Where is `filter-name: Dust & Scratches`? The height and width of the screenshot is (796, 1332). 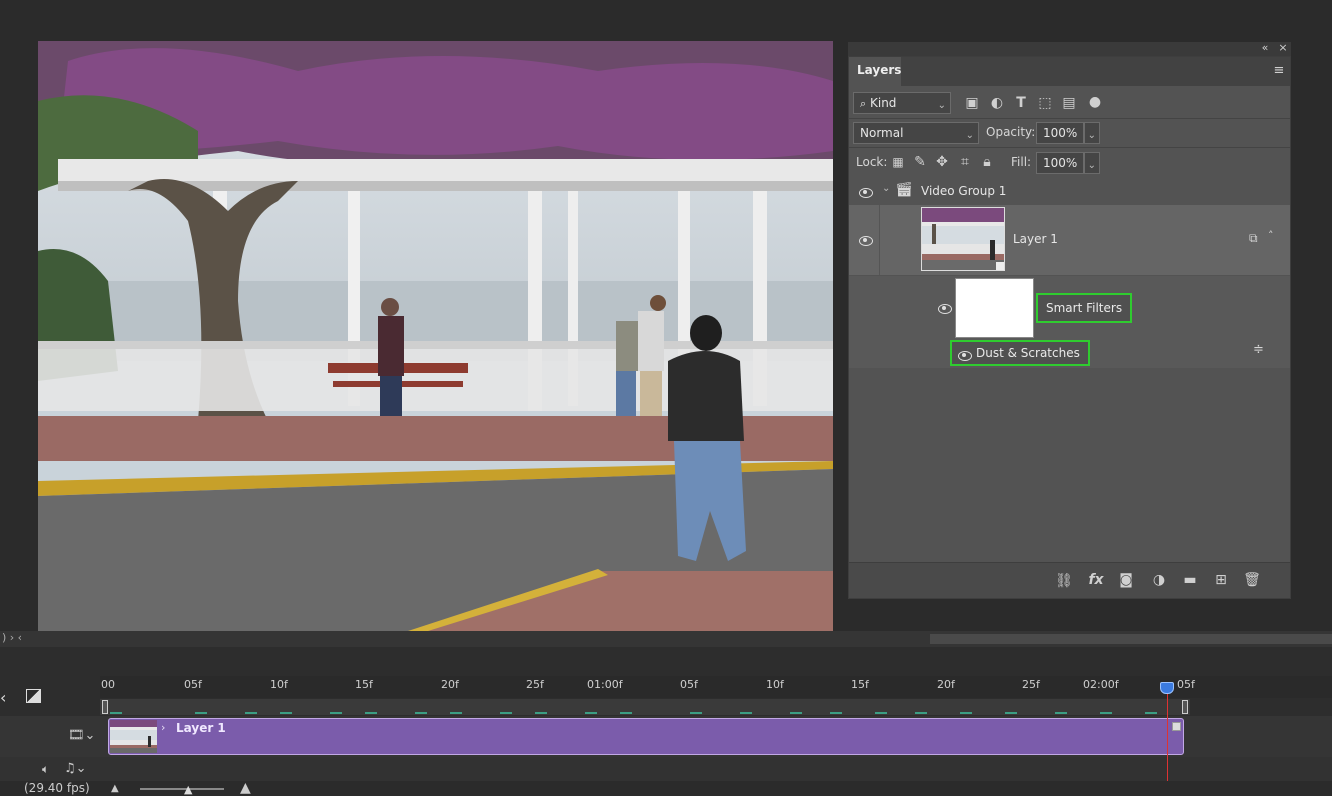
filter-name: Dust & Scratches is located at coordinates (1028, 353).